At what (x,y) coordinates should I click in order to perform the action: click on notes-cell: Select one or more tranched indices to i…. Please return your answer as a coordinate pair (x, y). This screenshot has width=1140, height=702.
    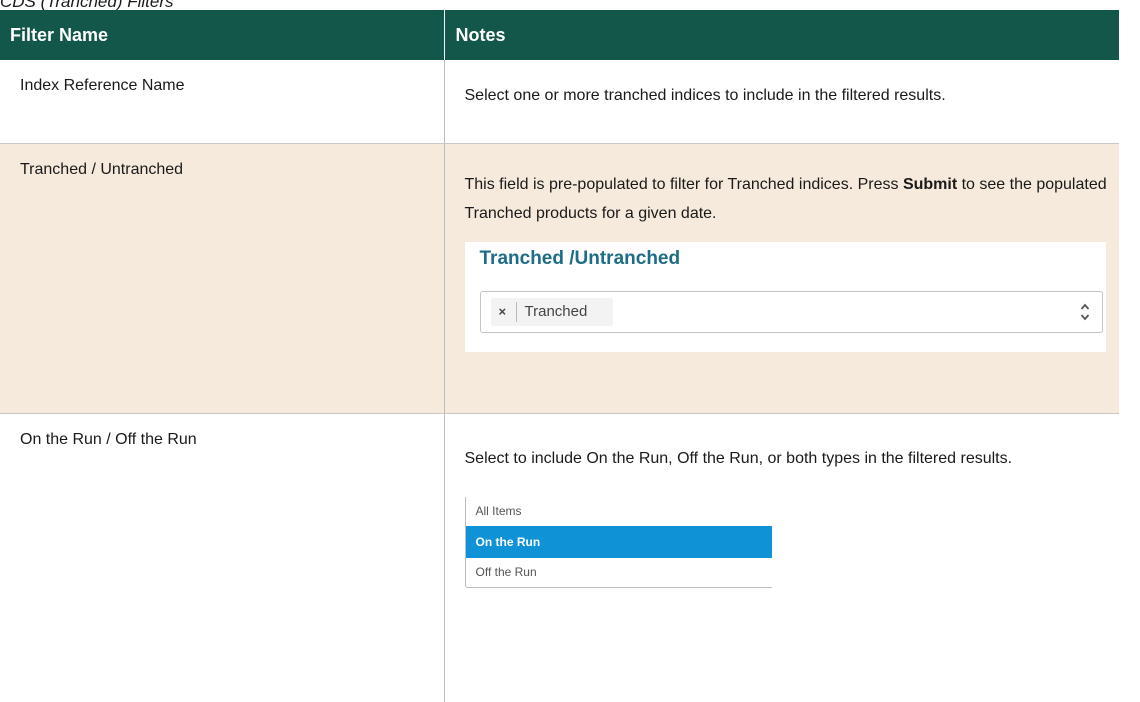
    Looking at the image, I should click on (781, 102).